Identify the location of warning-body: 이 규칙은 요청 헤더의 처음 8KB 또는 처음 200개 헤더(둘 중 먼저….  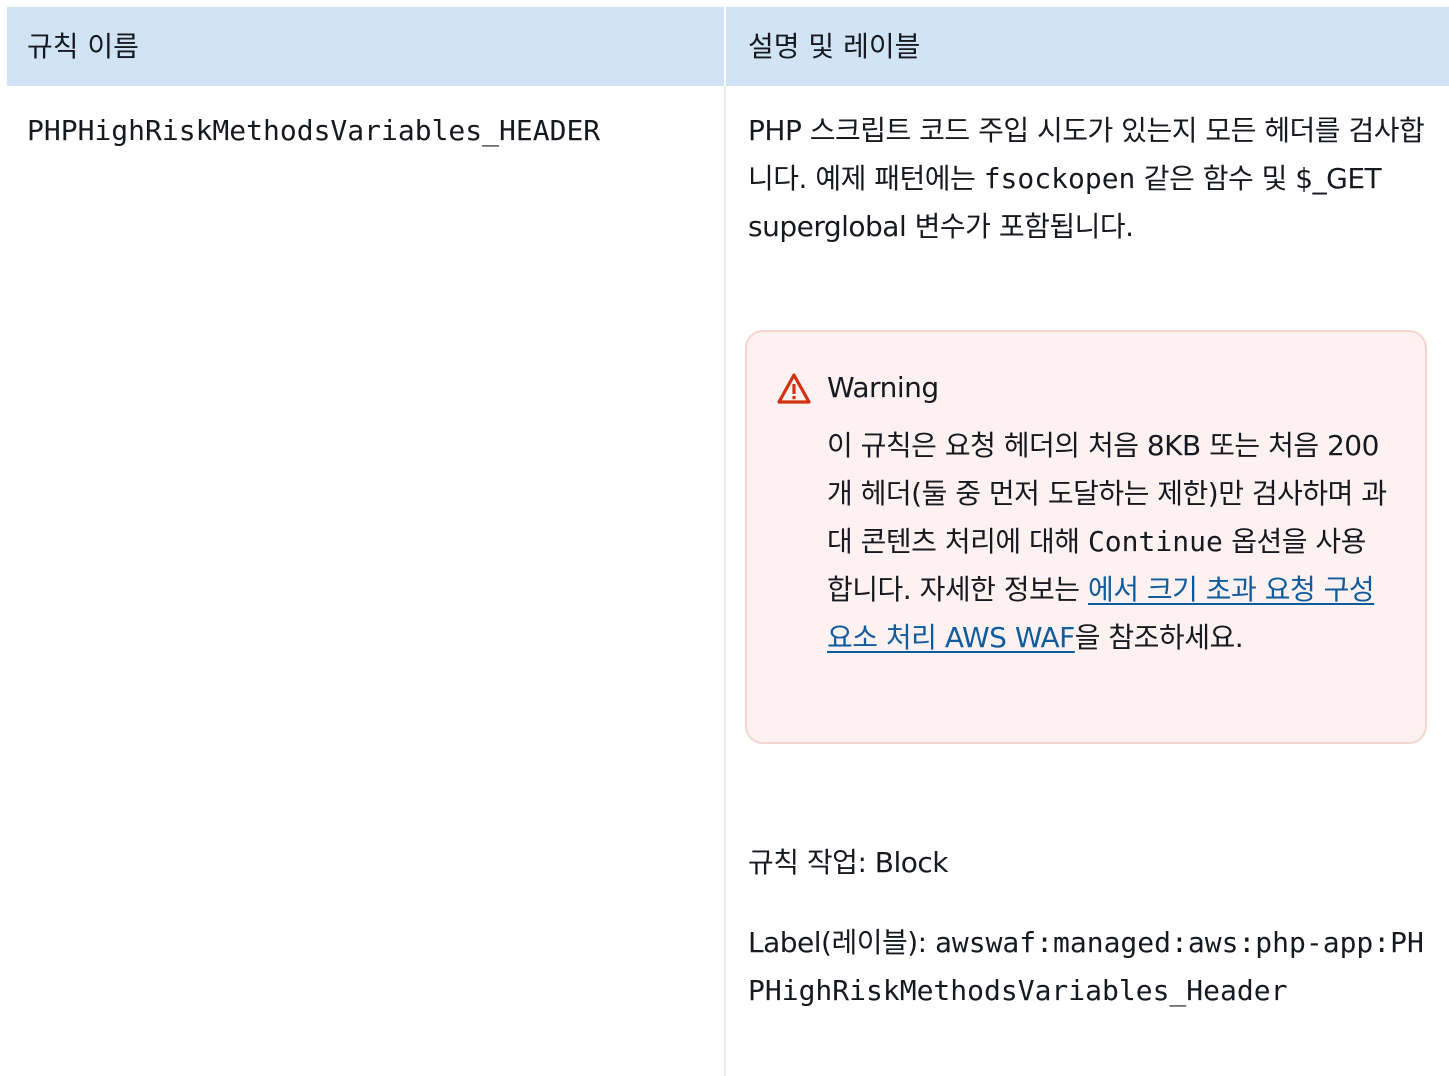
(1107, 542).